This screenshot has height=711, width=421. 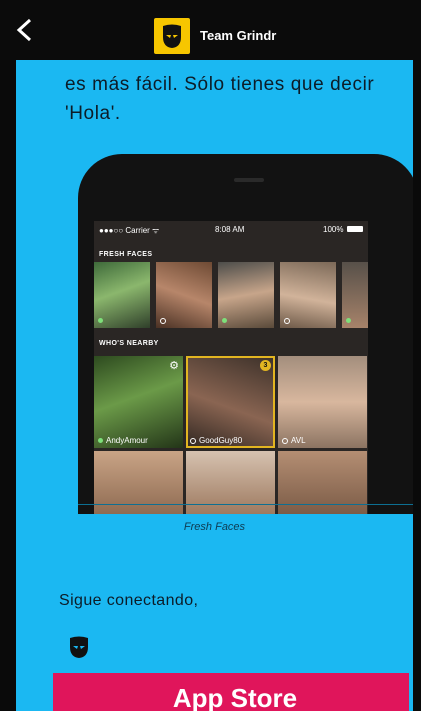 What do you see at coordinates (127, 440) in the screenshot?
I see `profile-name: AndyAmour` at bounding box center [127, 440].